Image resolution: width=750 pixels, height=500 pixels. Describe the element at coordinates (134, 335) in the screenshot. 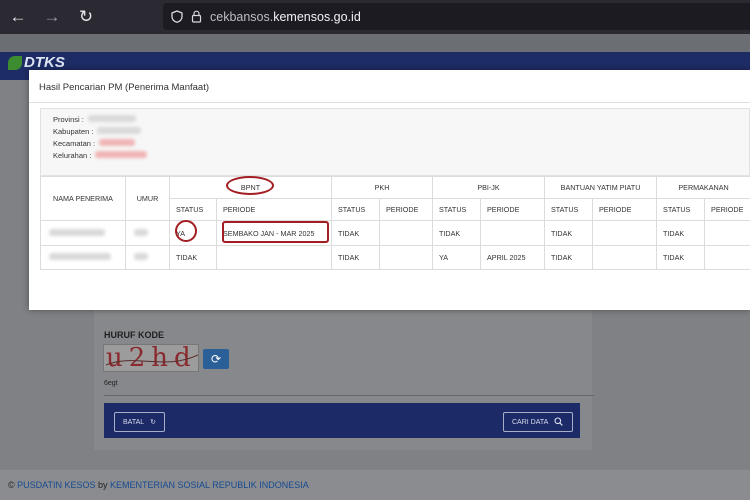

I see `captcha-label: HURUF KODE` at that location.